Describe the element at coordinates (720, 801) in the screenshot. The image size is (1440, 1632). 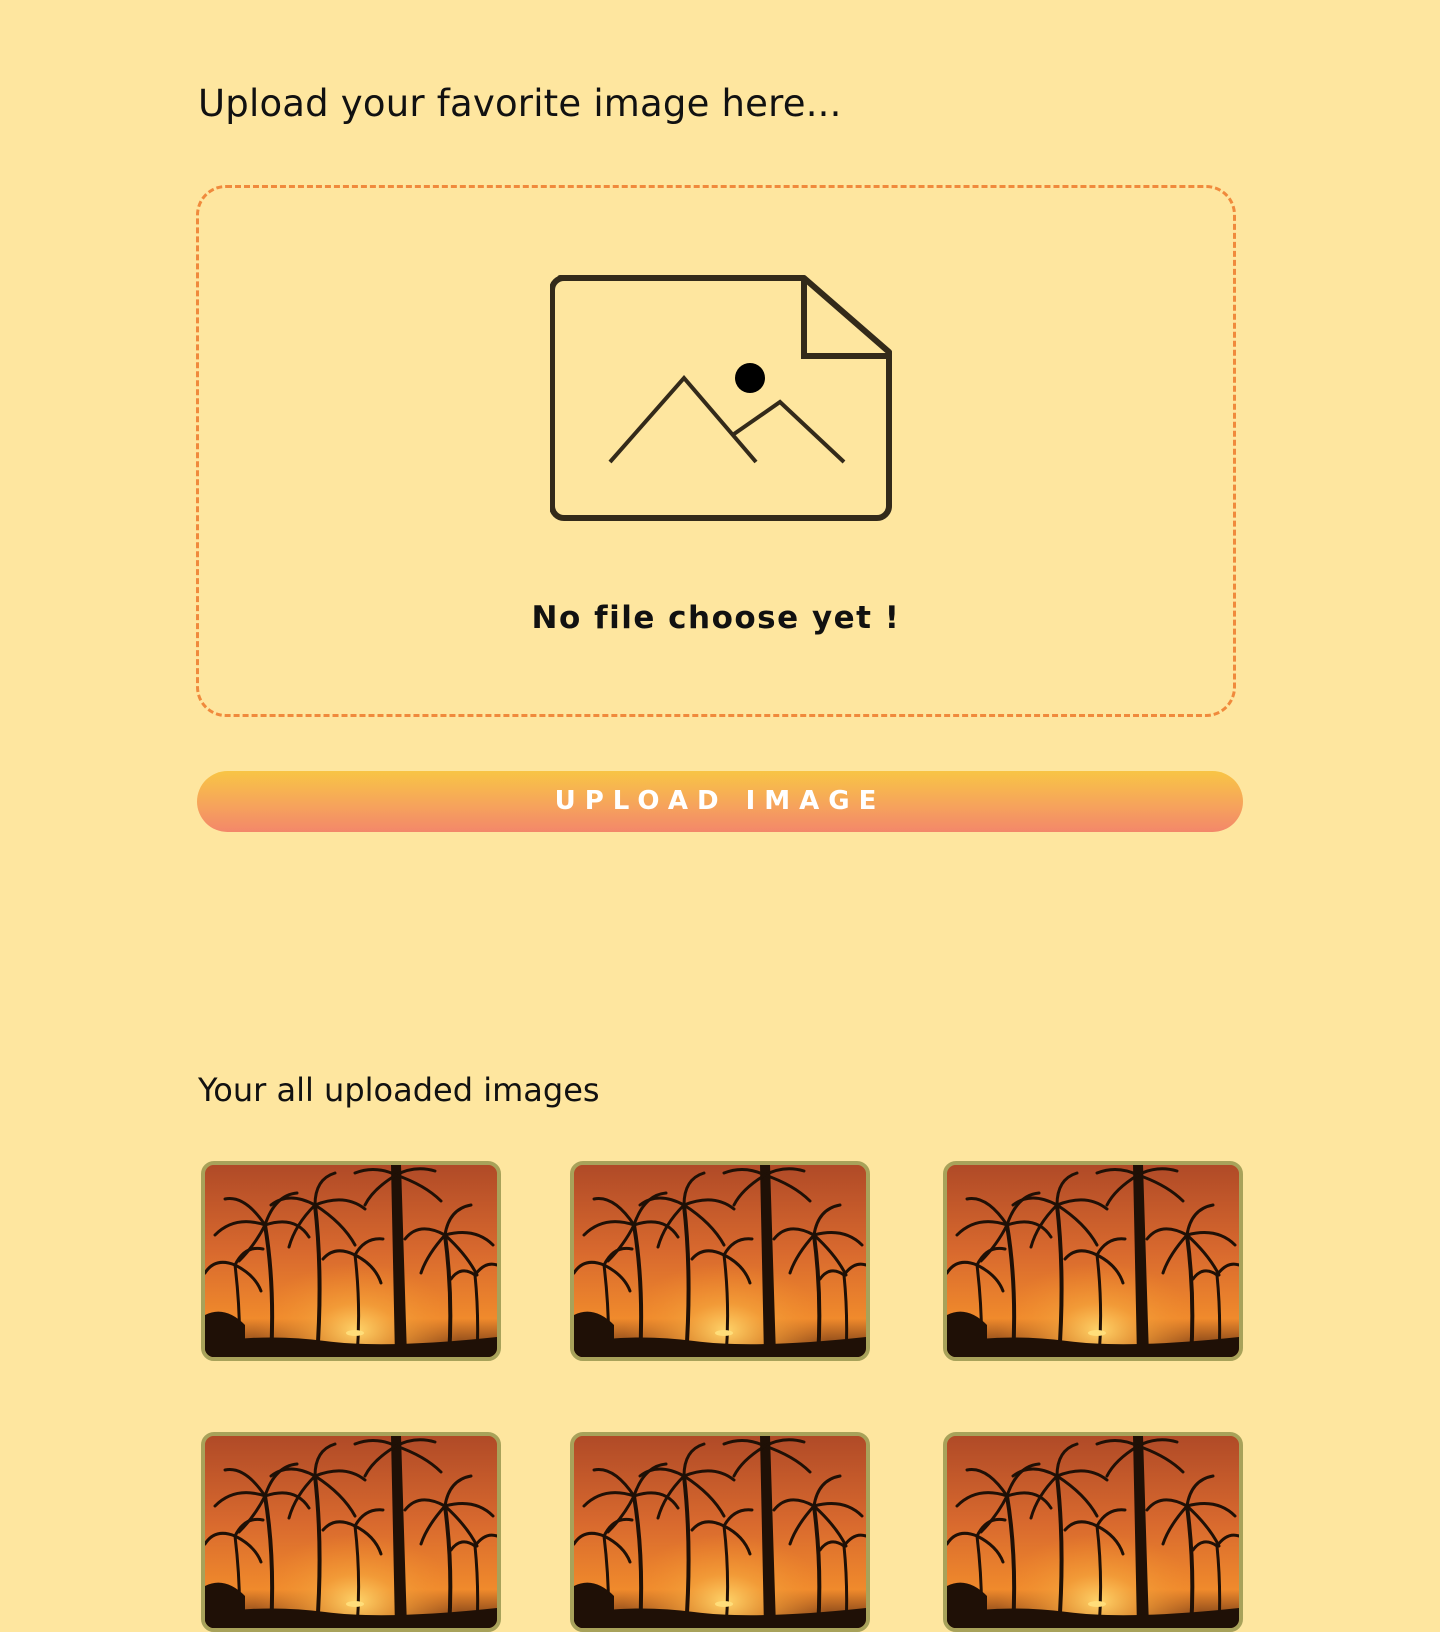
I see `upload-image-button: UPLOAD IMAGE` at that location.